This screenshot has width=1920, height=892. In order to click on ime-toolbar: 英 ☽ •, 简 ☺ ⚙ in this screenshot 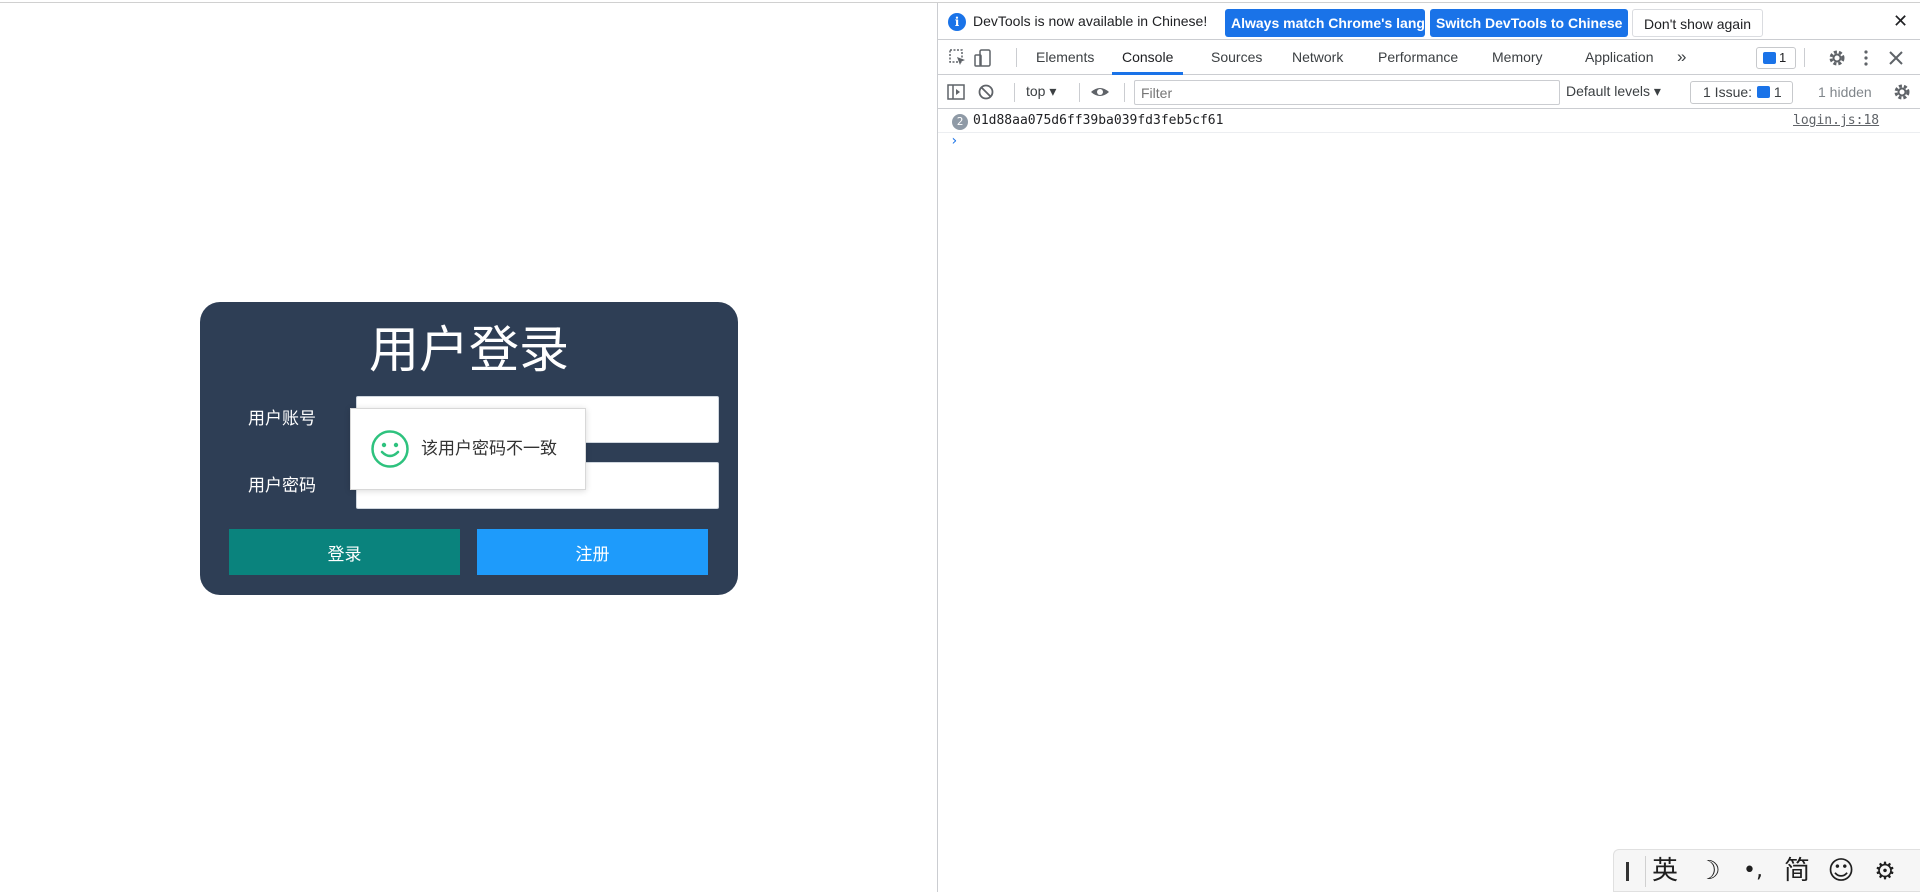, I will do `click(1766, 870)`.